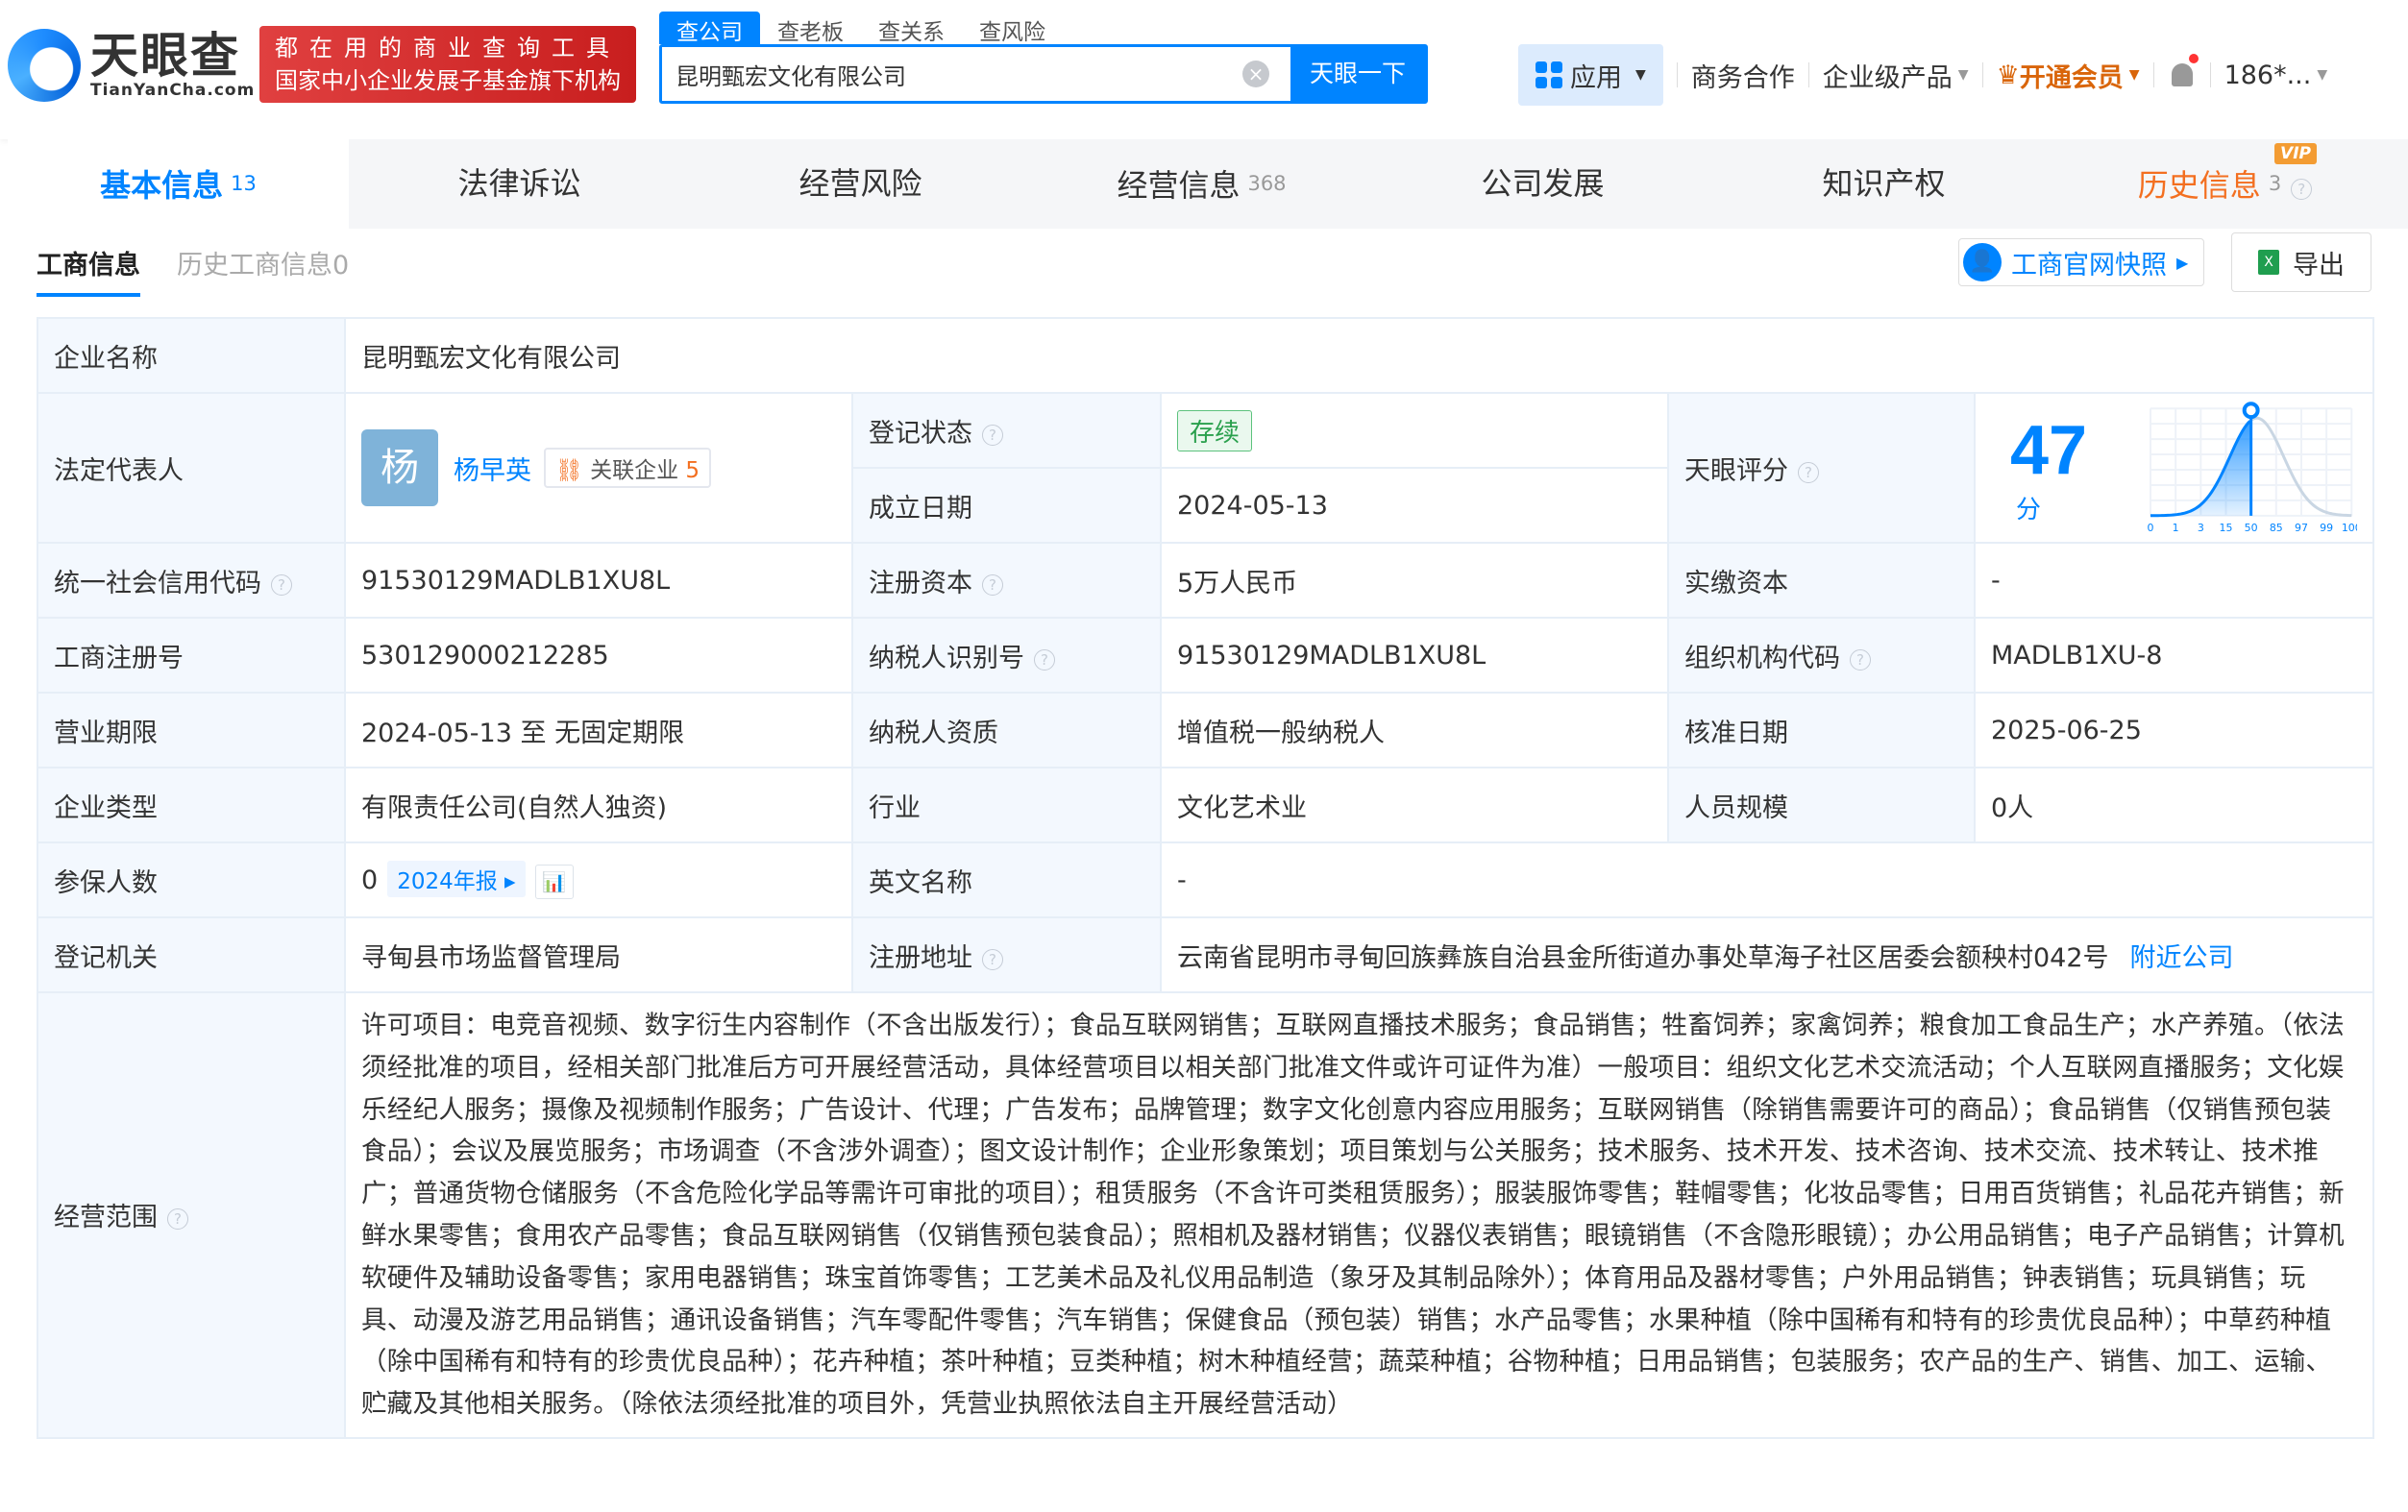 The image size is (2408, 1512). What do you see at coordinates (2174, 655) in the screenshot?
I see `org-code: MADLB1XU-8` at bounding box center [2174, 655].